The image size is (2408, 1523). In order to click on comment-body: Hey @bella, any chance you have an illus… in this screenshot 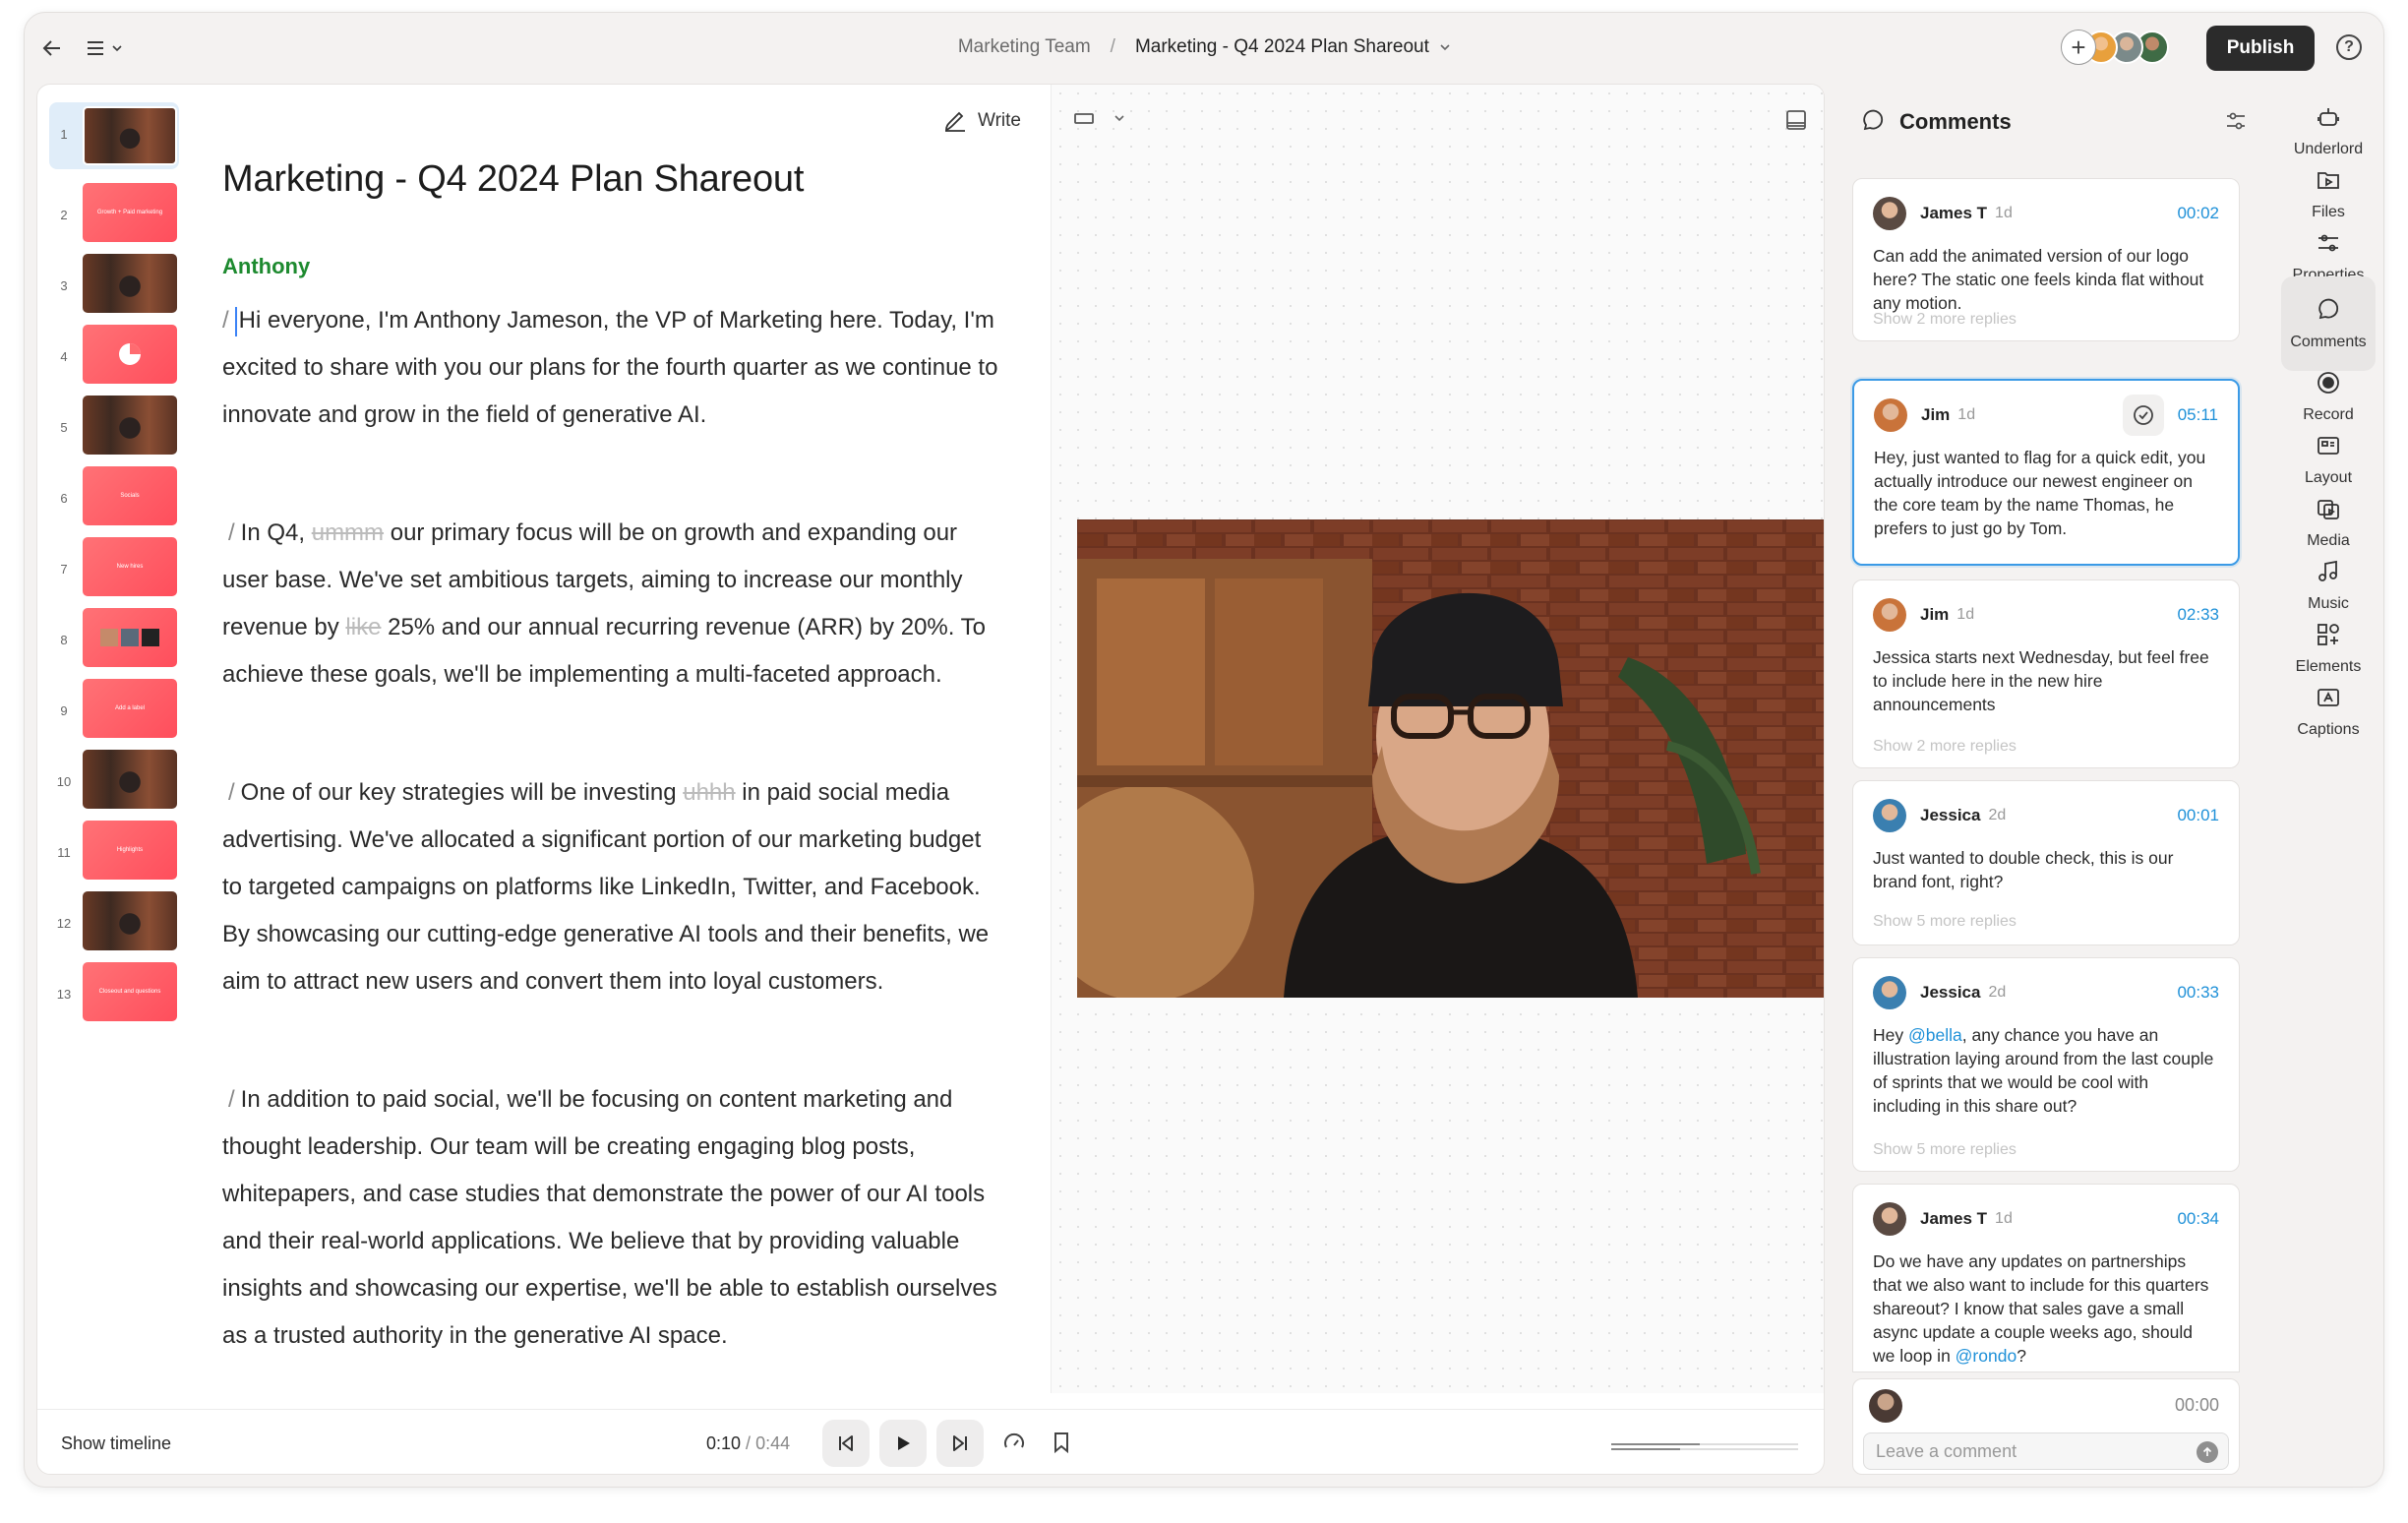, I will do `click(2046, 1070)`.